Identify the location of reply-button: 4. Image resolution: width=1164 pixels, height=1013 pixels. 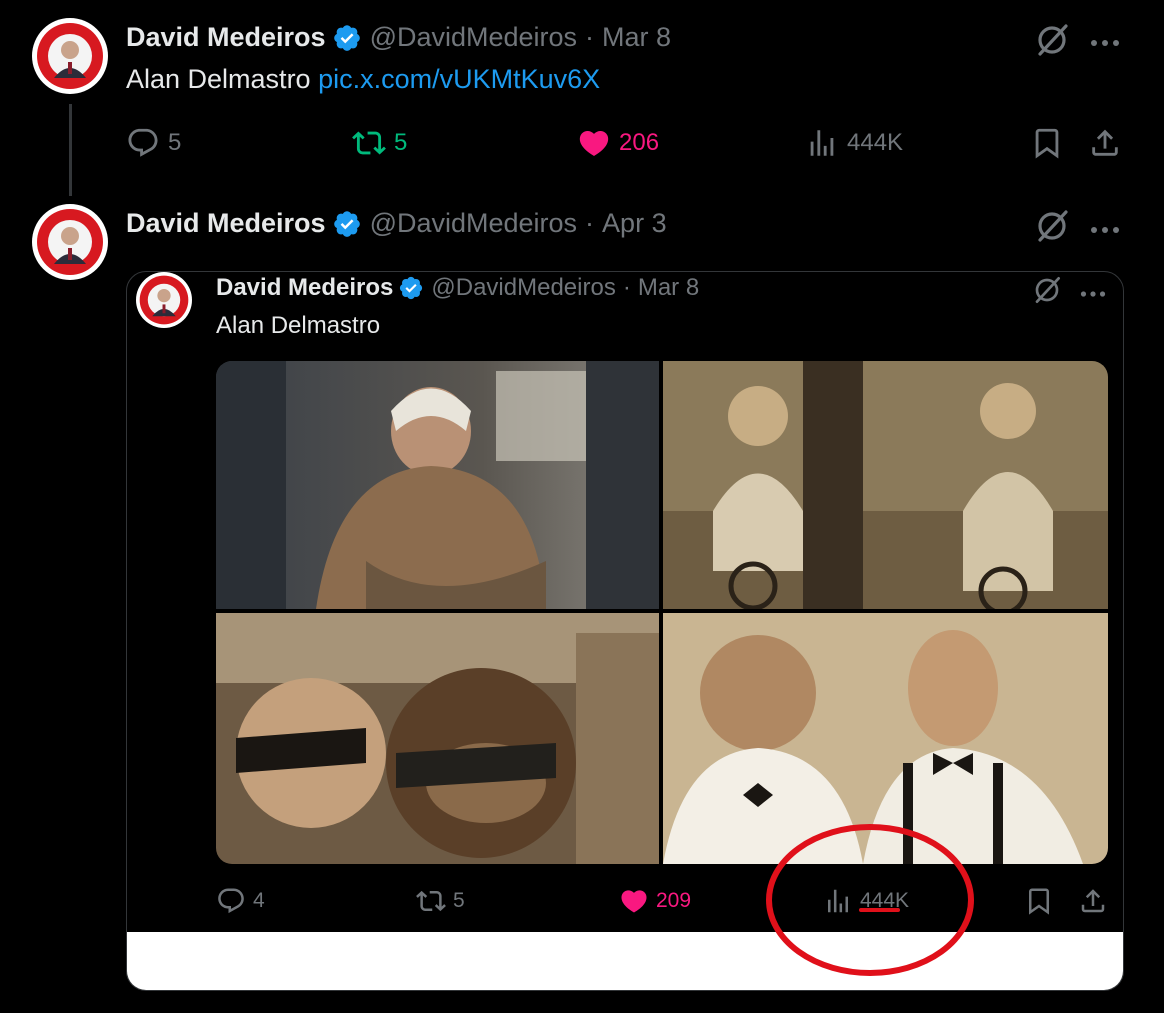
(240, 901).